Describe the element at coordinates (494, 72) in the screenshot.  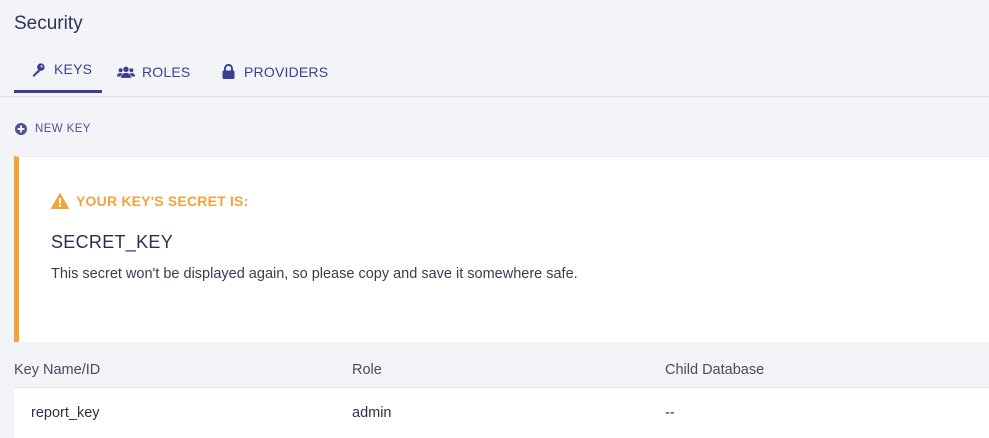
I see `tab-bar: KEYS ROLES PROVIDERS` at that location.